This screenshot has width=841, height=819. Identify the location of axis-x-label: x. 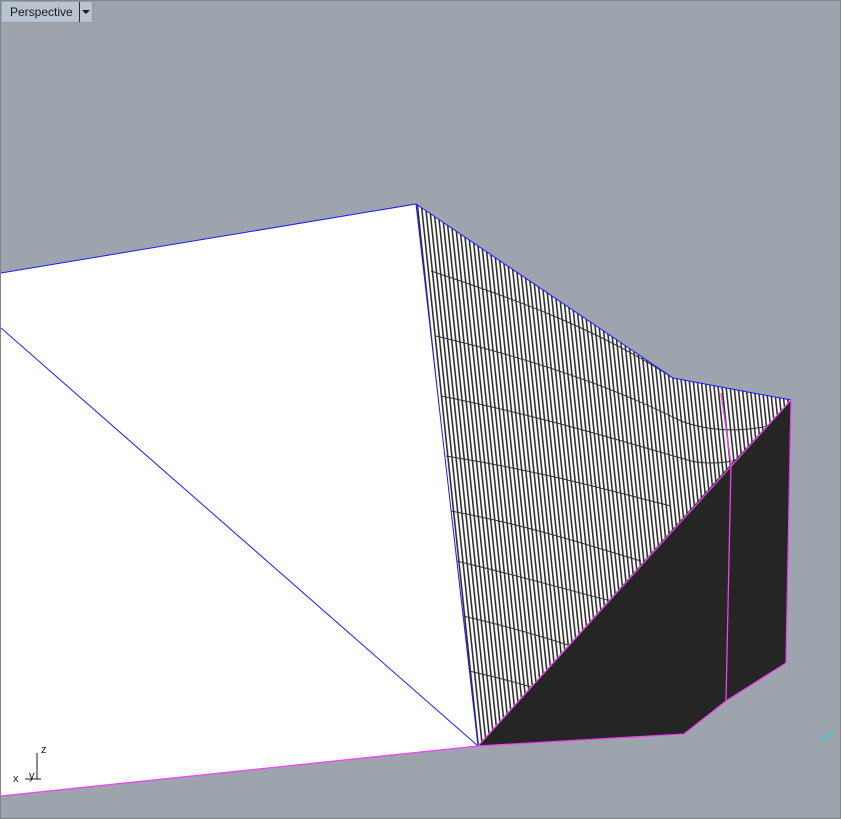
(16, 779).